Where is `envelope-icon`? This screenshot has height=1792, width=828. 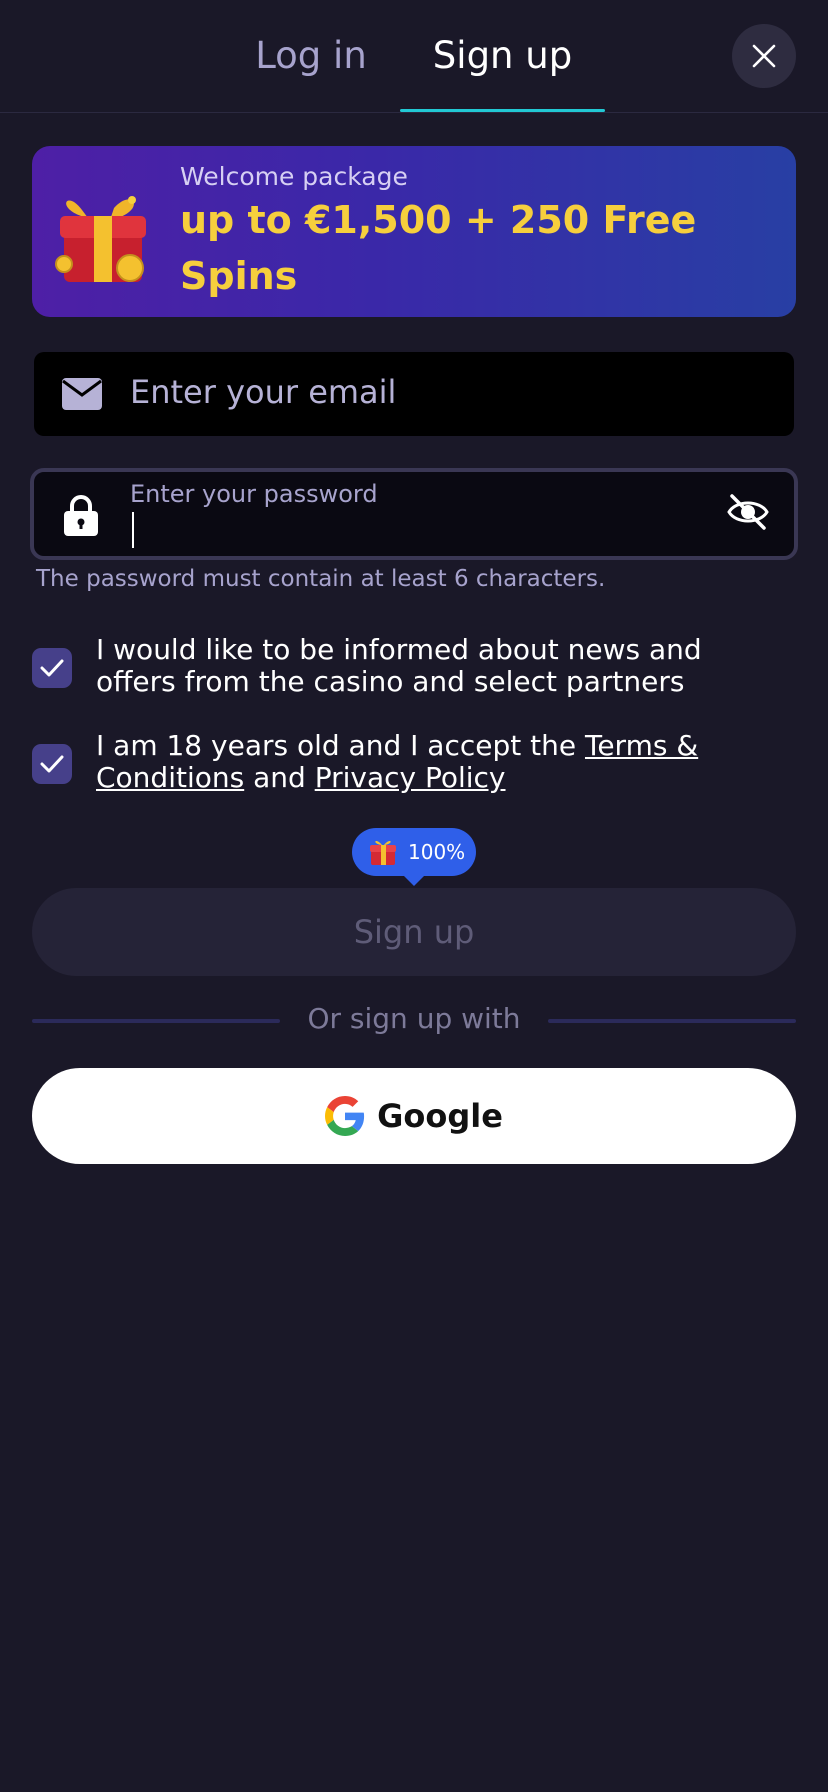 envelope-icon is located at coordinates (82, 394).